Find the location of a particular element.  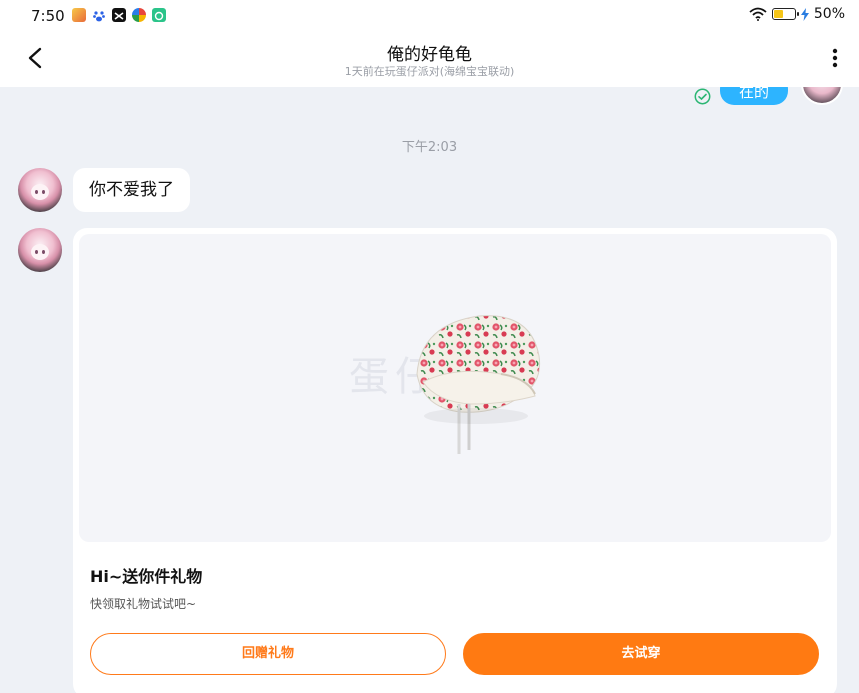

status-time: 7:50 is located at coordinates (48, 16).